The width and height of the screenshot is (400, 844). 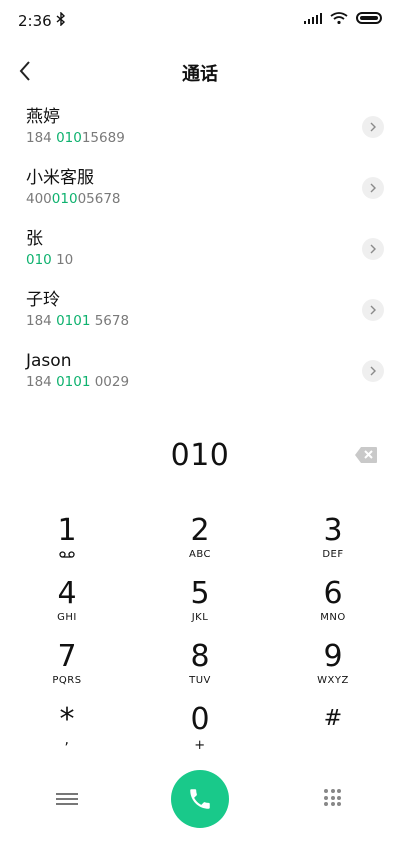 I want to click on key-digit: 5, so click(x=200, y=593).